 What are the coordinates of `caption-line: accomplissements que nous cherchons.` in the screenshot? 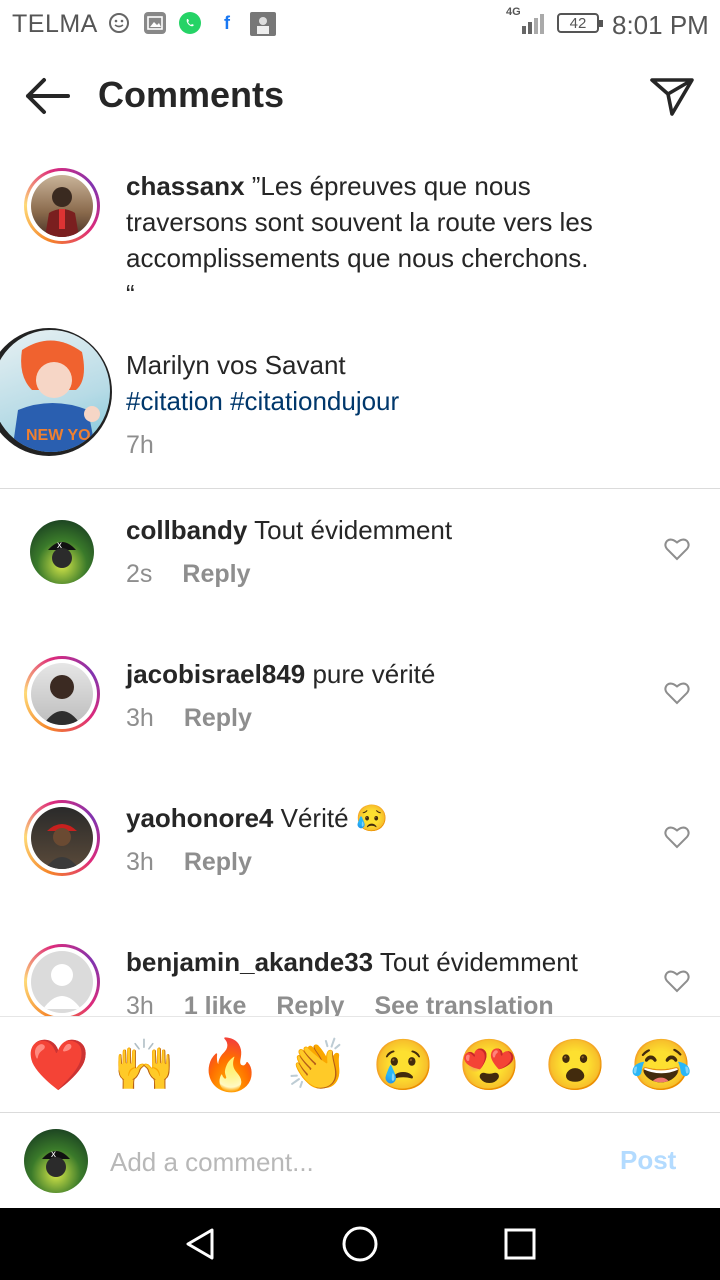 It's located at (357, 258).